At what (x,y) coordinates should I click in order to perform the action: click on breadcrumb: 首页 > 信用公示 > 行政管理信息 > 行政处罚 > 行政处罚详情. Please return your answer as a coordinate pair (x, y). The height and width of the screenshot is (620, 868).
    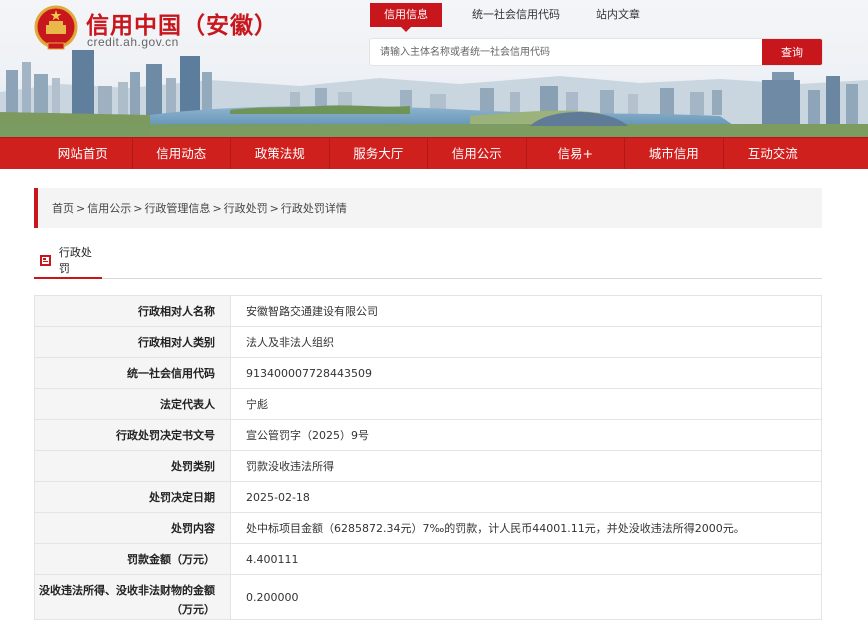
    Looking at the image, I should click on (428, 208).